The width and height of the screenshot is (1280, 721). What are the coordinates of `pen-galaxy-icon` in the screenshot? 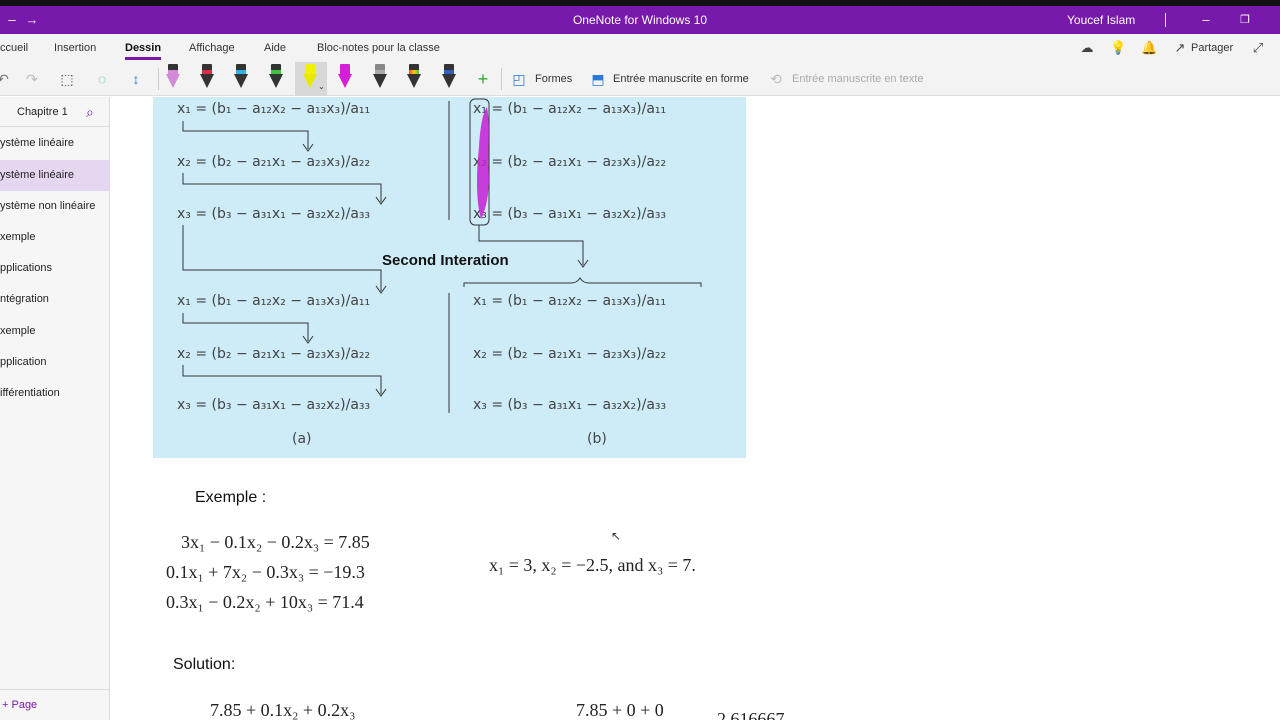 It's located at (414, 77).